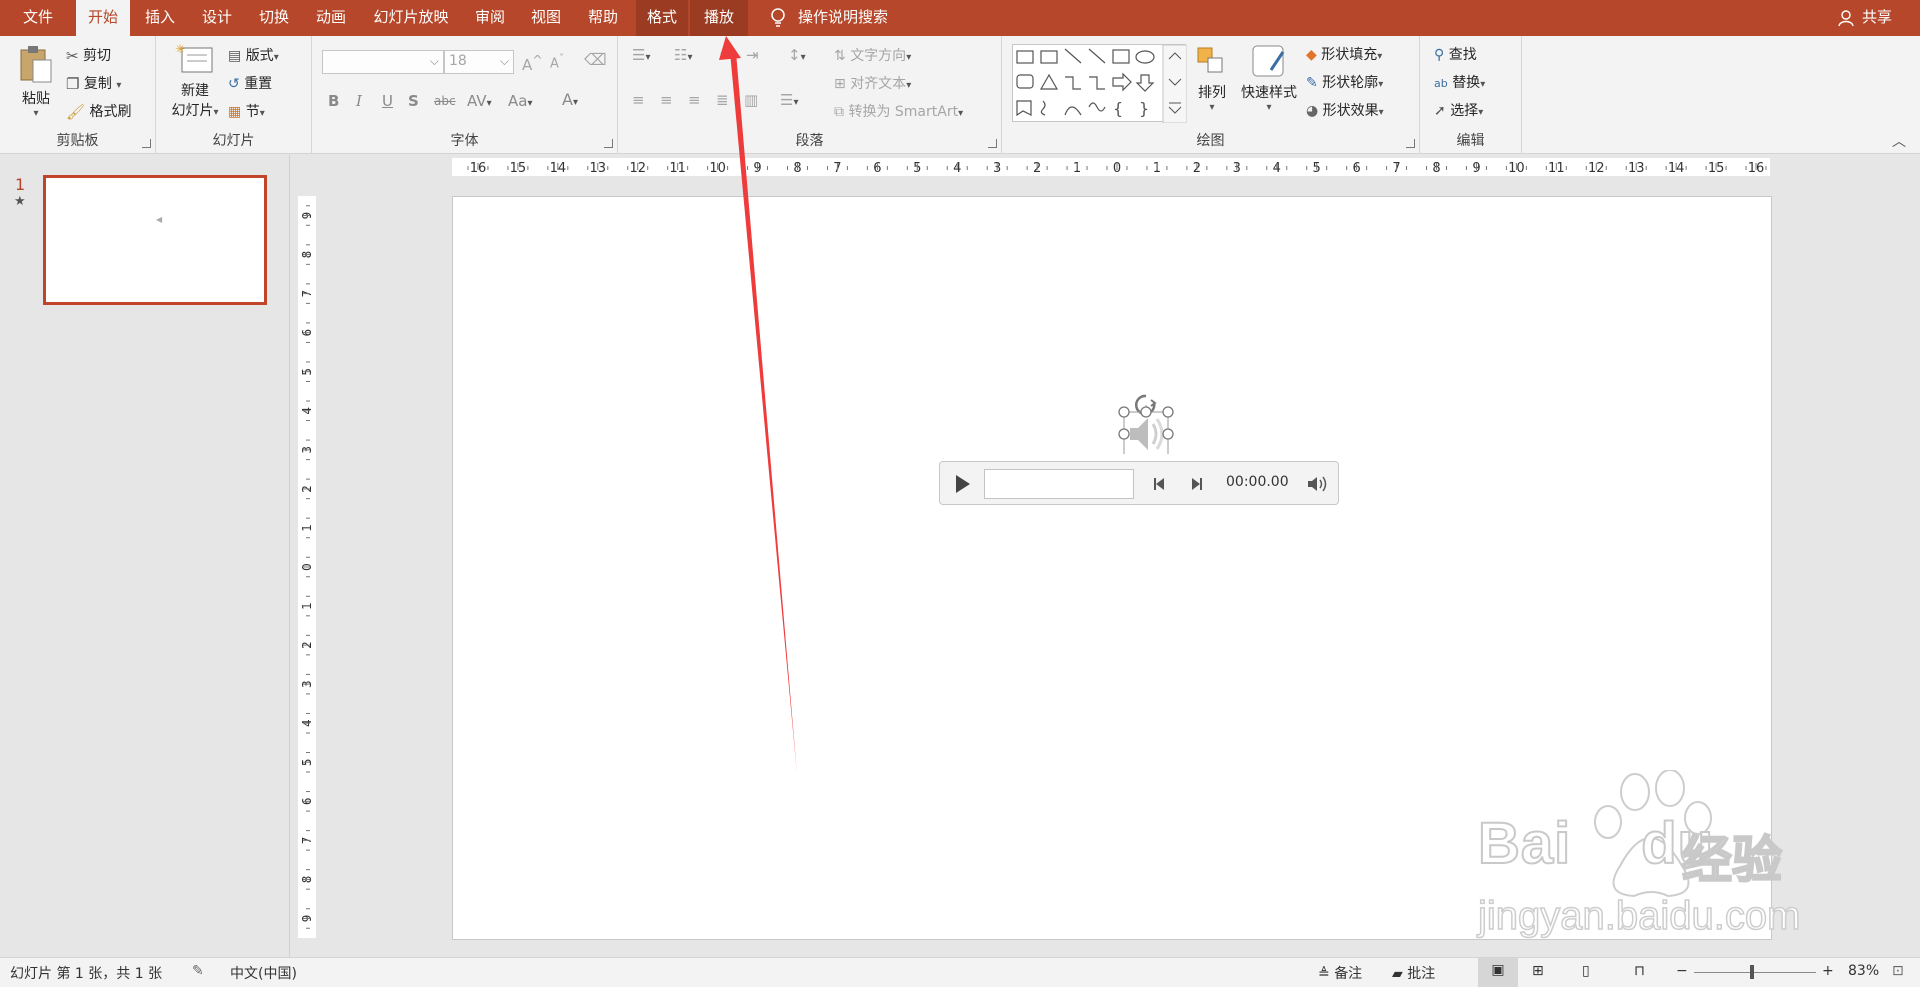 This screenshot has width=1920, height=987. I want to click on section-button: ▦ 节▾, so click(246, 111).